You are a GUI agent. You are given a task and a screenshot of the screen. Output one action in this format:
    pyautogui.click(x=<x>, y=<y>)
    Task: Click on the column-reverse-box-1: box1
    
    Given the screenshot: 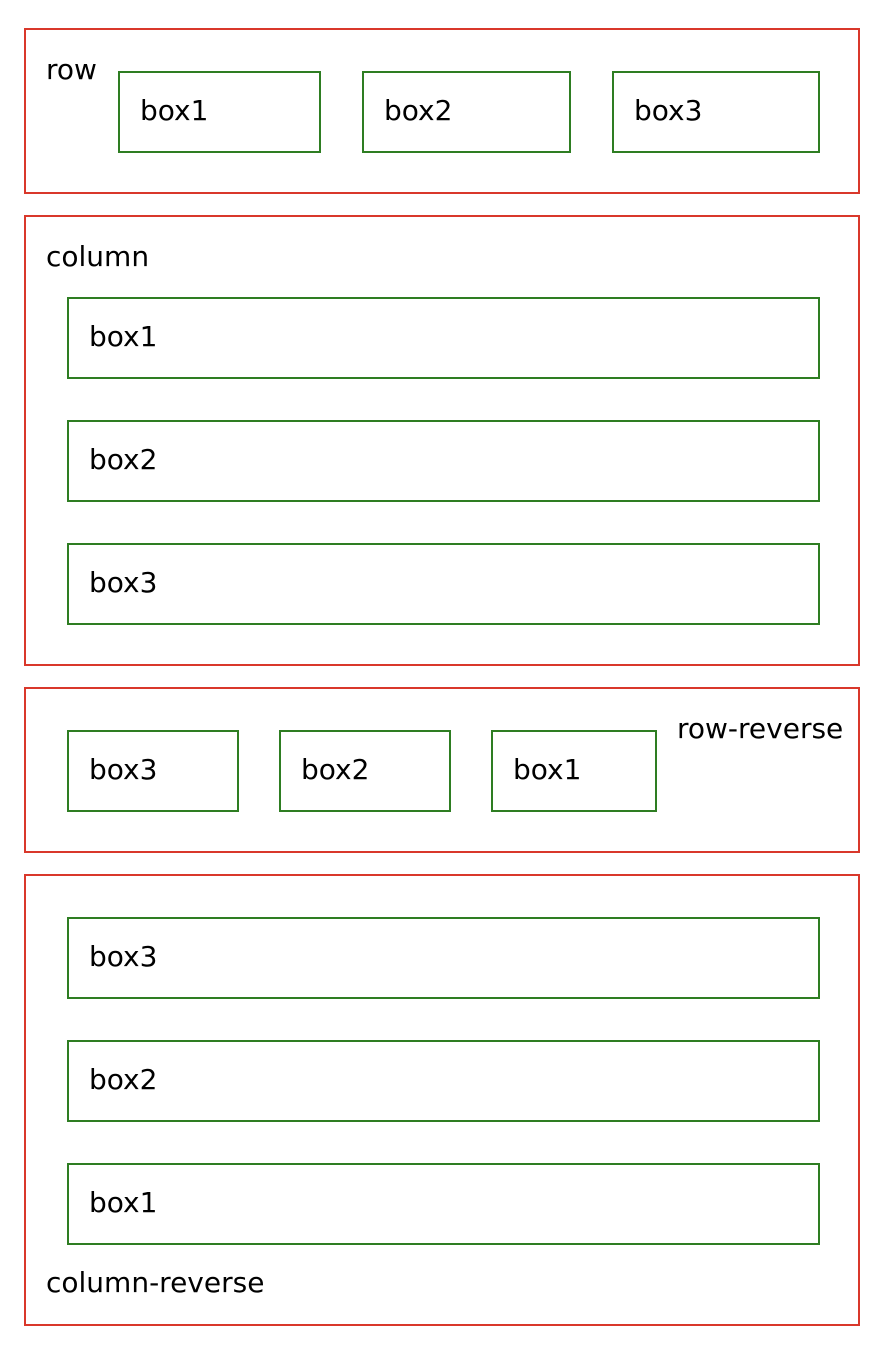 What is the action you would take?
    pyautogui.click(x=443, y=1204)
    